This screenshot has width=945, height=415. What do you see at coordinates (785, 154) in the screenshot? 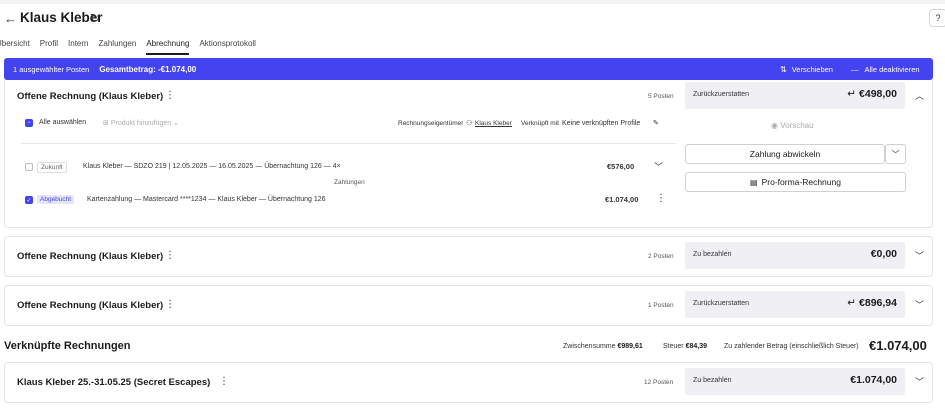
I see `process-payment-button: Zahlung abwickeln` at bounding box center [785, 154].